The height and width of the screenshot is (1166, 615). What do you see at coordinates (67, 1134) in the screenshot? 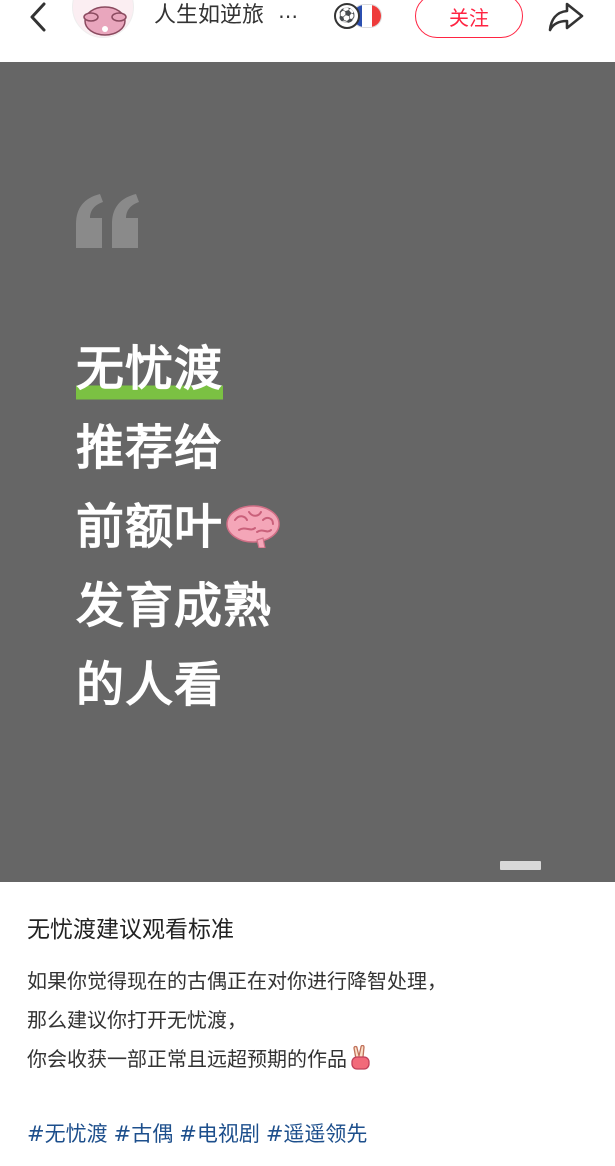
I see `tag-wuyoudu: #无忧渡` at bounding box center [67, 1134].